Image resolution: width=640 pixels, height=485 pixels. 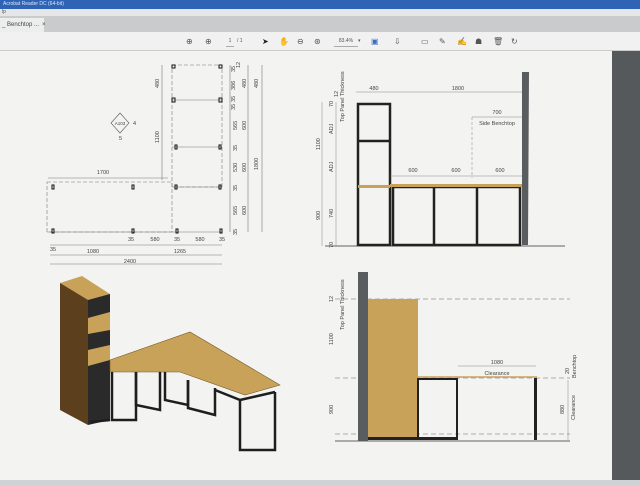 What do you see at coordinates (514, 41) in the screenshot?
I see `rotate-icon: ↻` at bounding box center [514, 41].